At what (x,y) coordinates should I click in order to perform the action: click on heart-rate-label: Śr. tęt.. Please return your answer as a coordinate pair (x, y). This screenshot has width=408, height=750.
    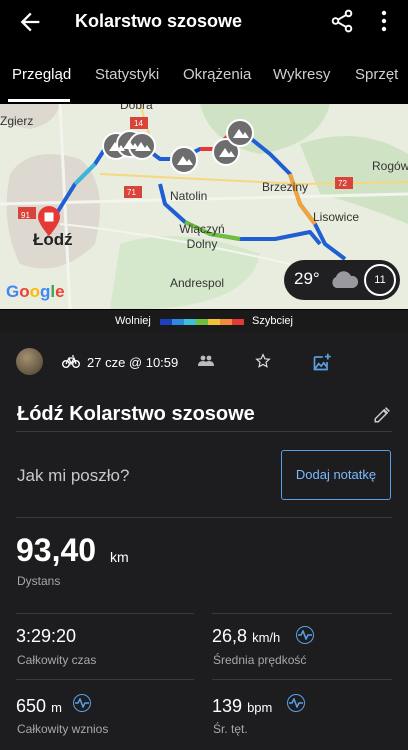
    Looking at the image, I should click on (230, 729).